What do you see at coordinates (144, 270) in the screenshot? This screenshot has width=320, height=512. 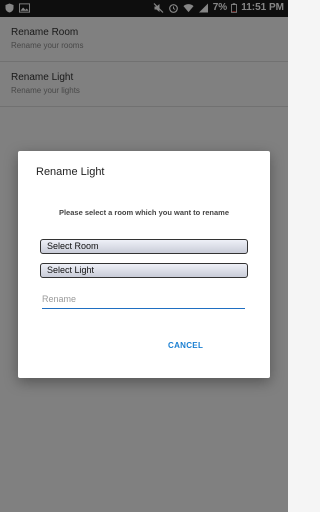 I see `select-light-button: Select Light` at bounding box center [144, 270].